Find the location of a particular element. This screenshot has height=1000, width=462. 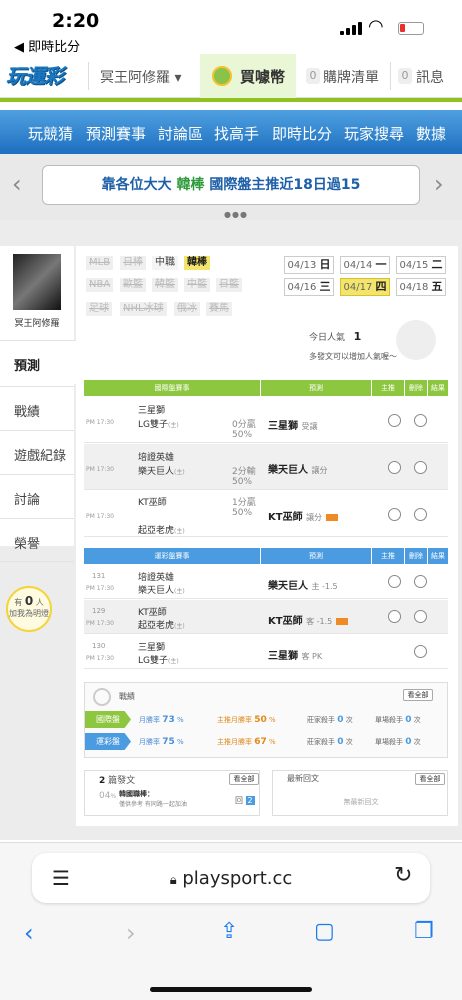

follow-count: 0 is located at coordinates (29, 601).